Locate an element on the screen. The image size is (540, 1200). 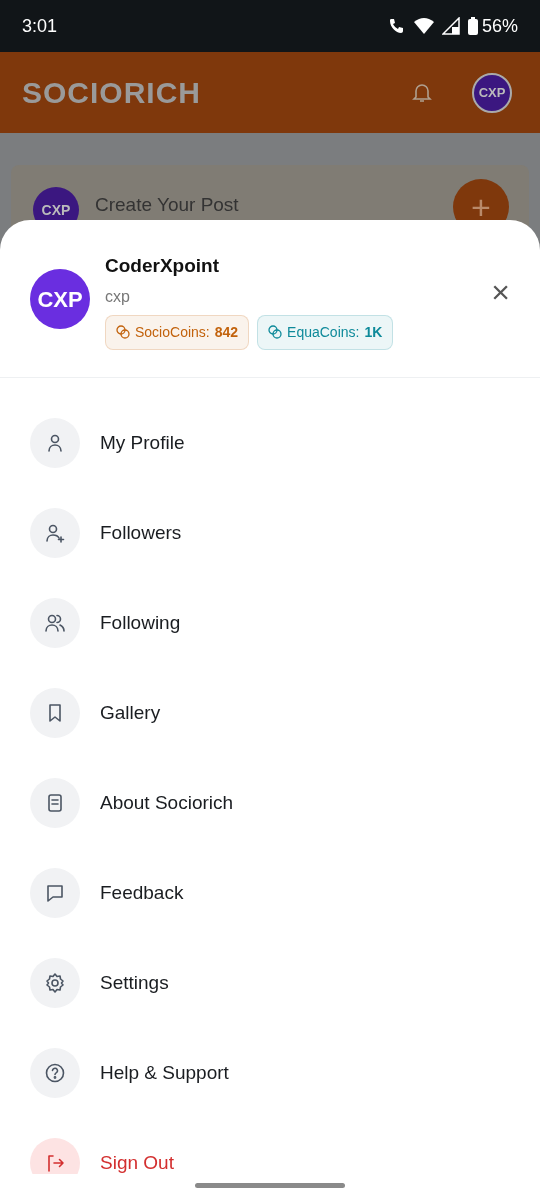
help-icon is located at coordinates (55, 1073).